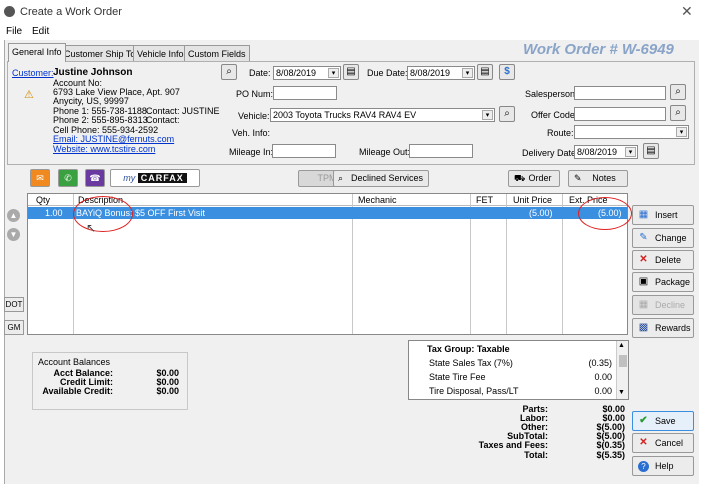 The image size is (701, 484). What do you see at coordinates (554, 115) in the screenshot?
I see `offer-code-label: Offer Code:` at bounding box center [554, 115].